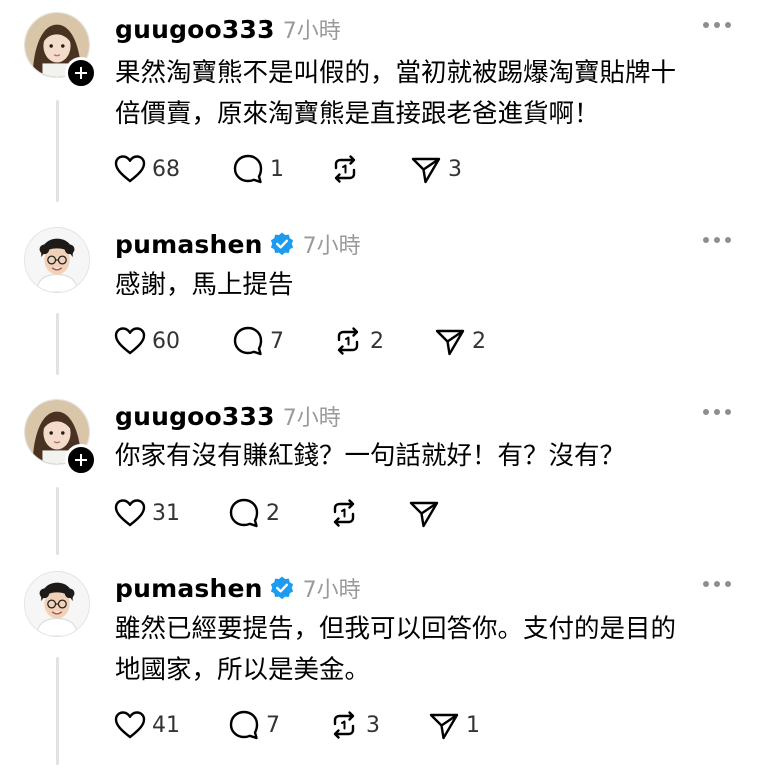 The image size is (760, 773). I want to click on repost-button: 3, so click(353, 725).